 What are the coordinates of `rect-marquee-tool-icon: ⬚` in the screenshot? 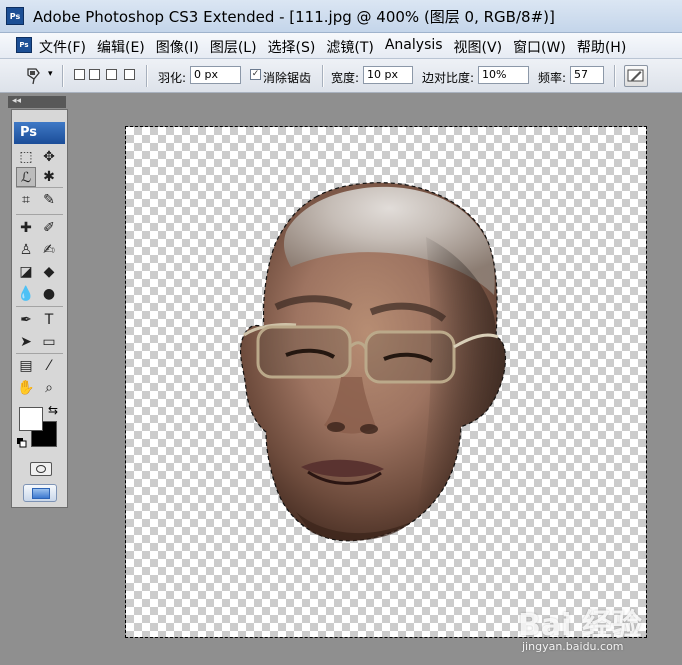 It's located at (26, 157).